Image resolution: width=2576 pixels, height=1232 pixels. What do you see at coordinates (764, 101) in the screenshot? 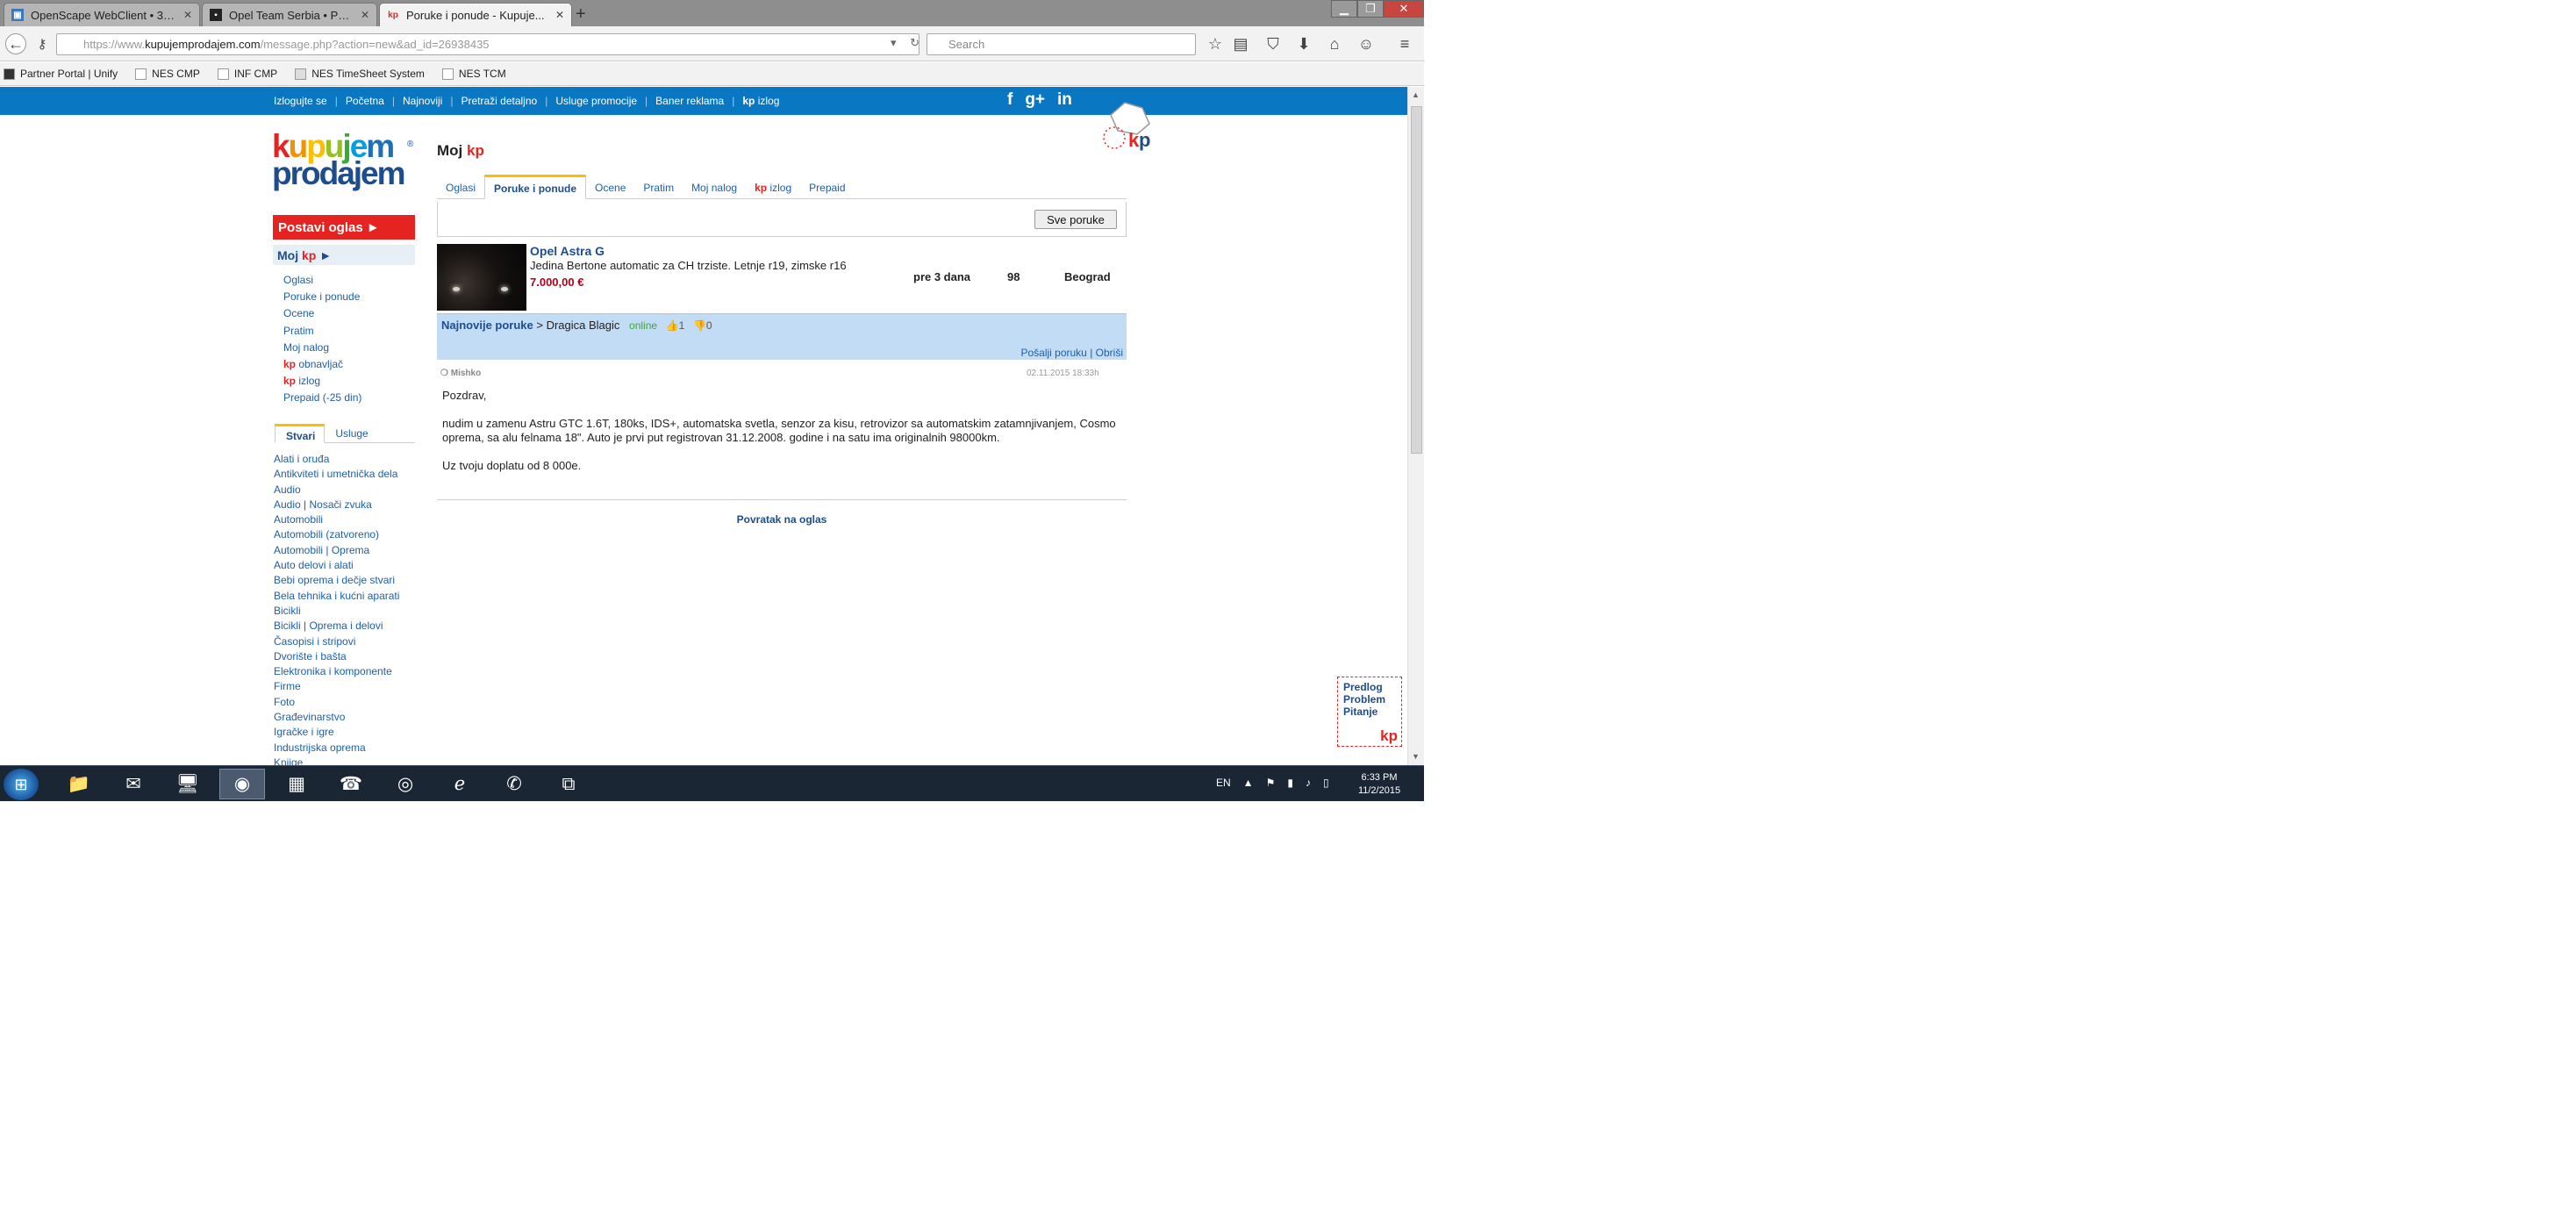
I see `nav-kp-izlog: kp izlog` at bounding box center [764, 101].